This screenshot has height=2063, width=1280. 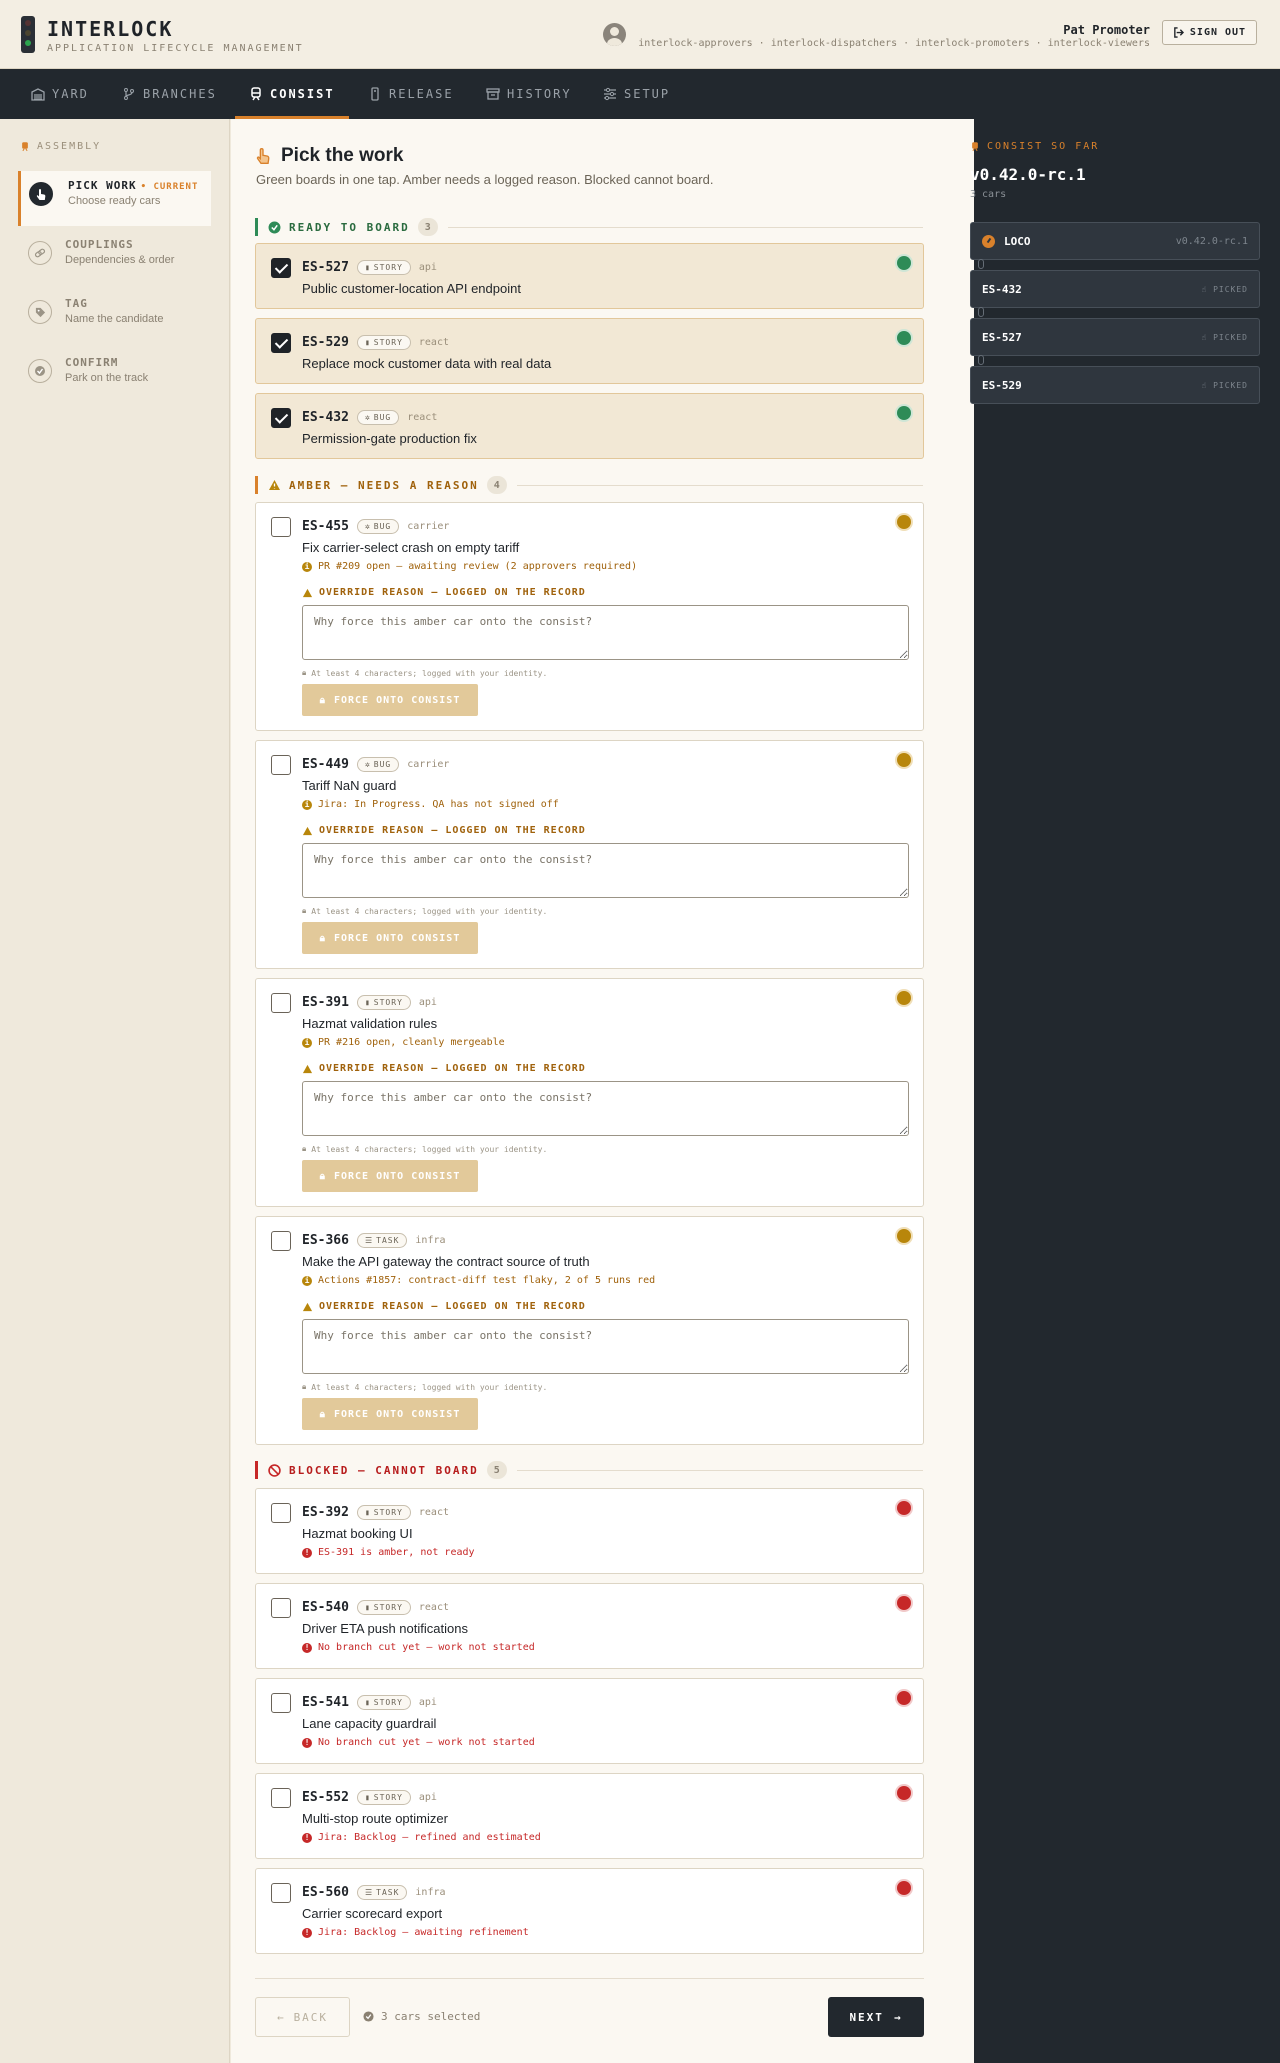 I want to click on section-ready-count: 3, so click(x=427, y=227).